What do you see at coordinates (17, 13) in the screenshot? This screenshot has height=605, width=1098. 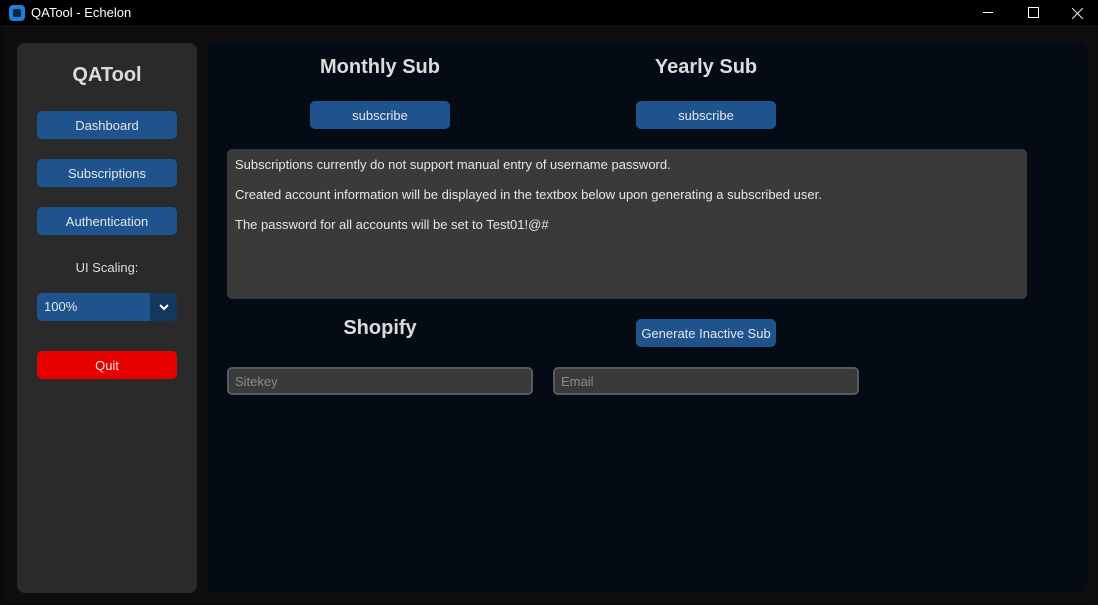 I see `app-icon` at bounding box center [17, 13].